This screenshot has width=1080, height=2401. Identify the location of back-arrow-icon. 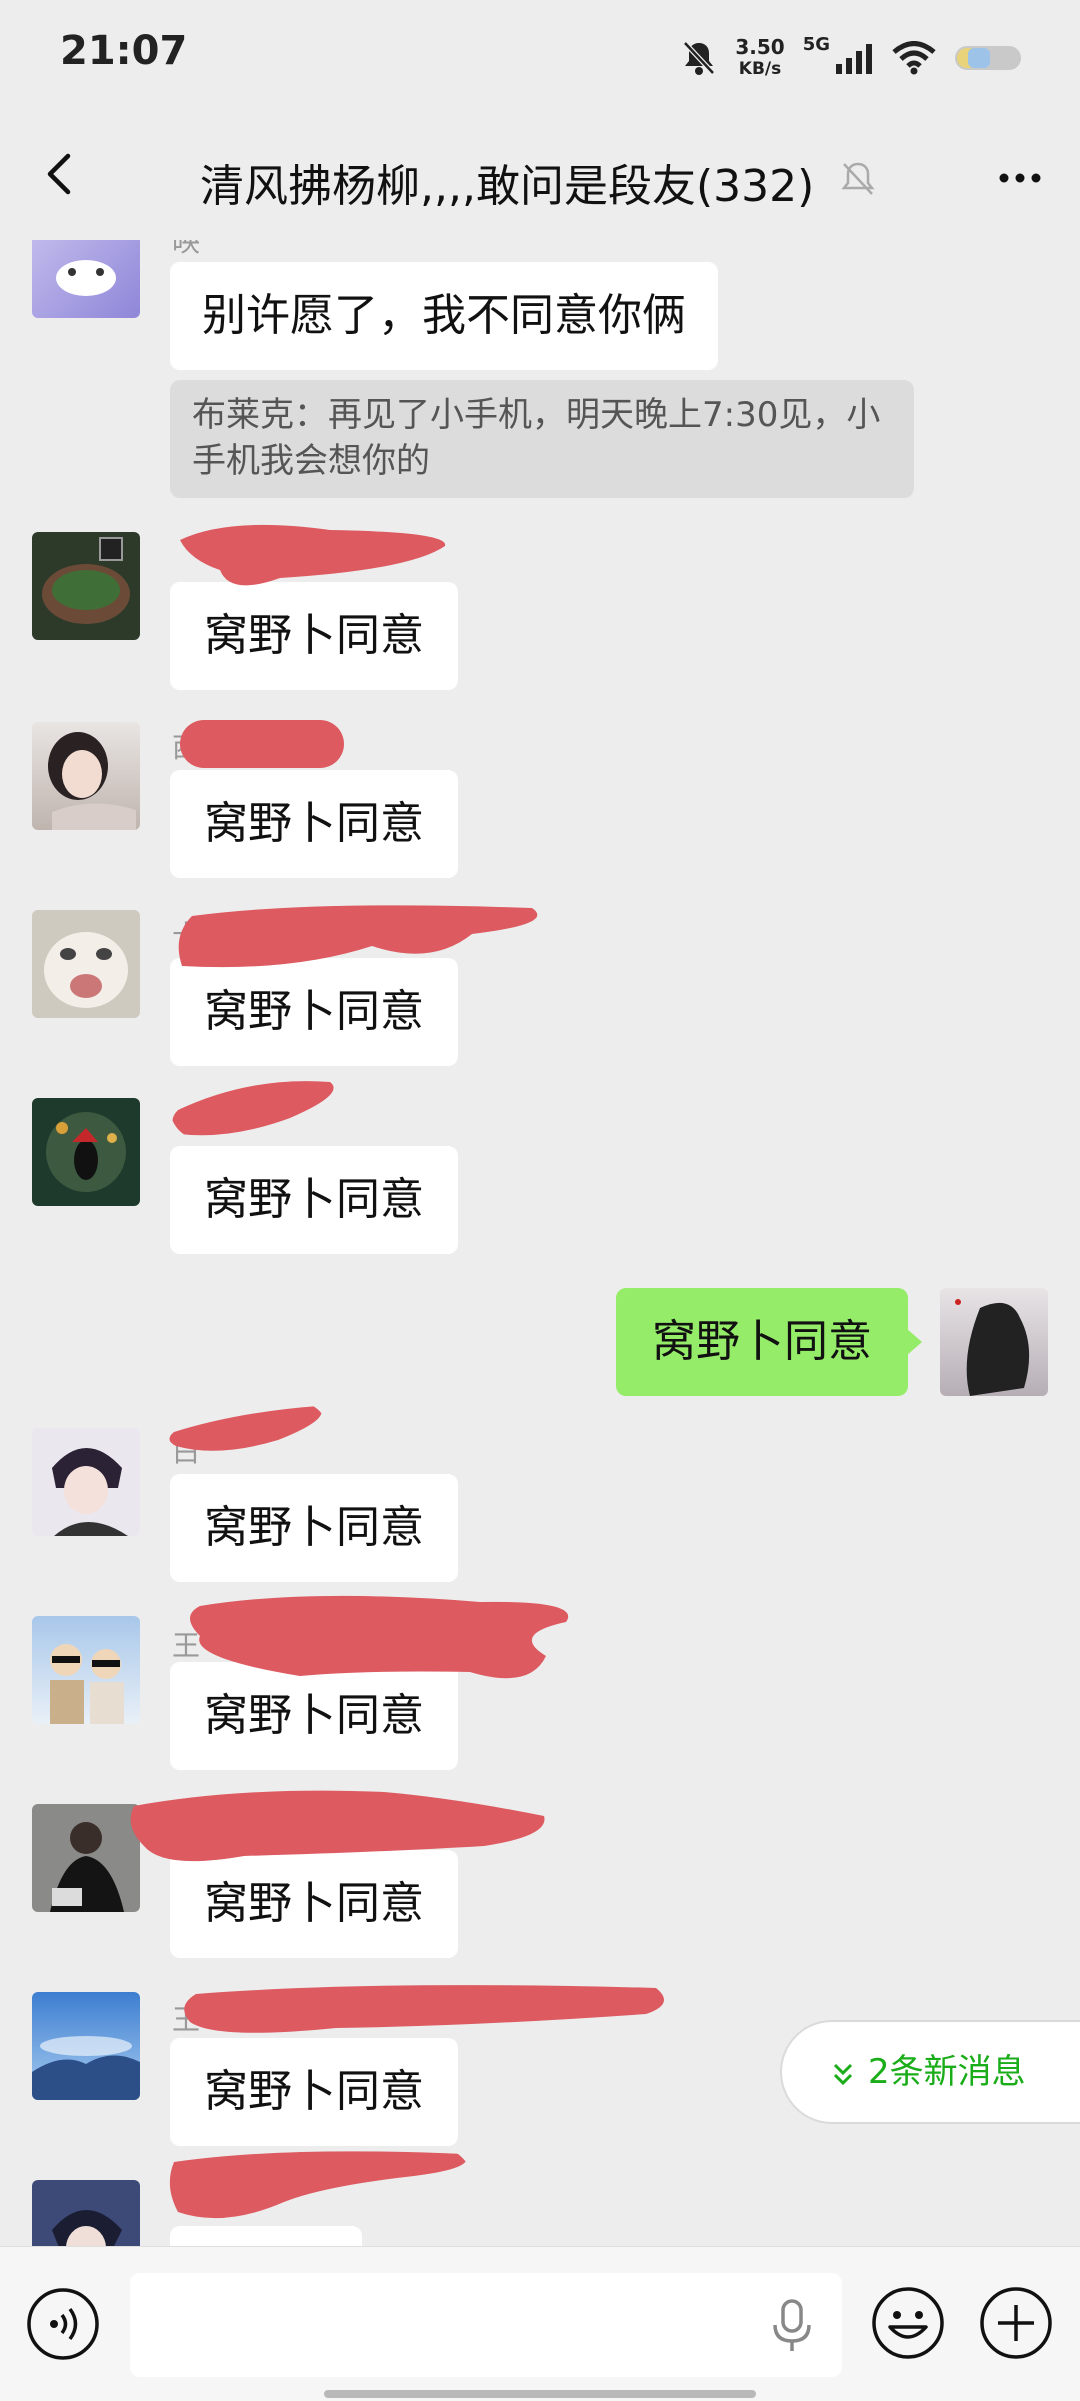
(60, 174).